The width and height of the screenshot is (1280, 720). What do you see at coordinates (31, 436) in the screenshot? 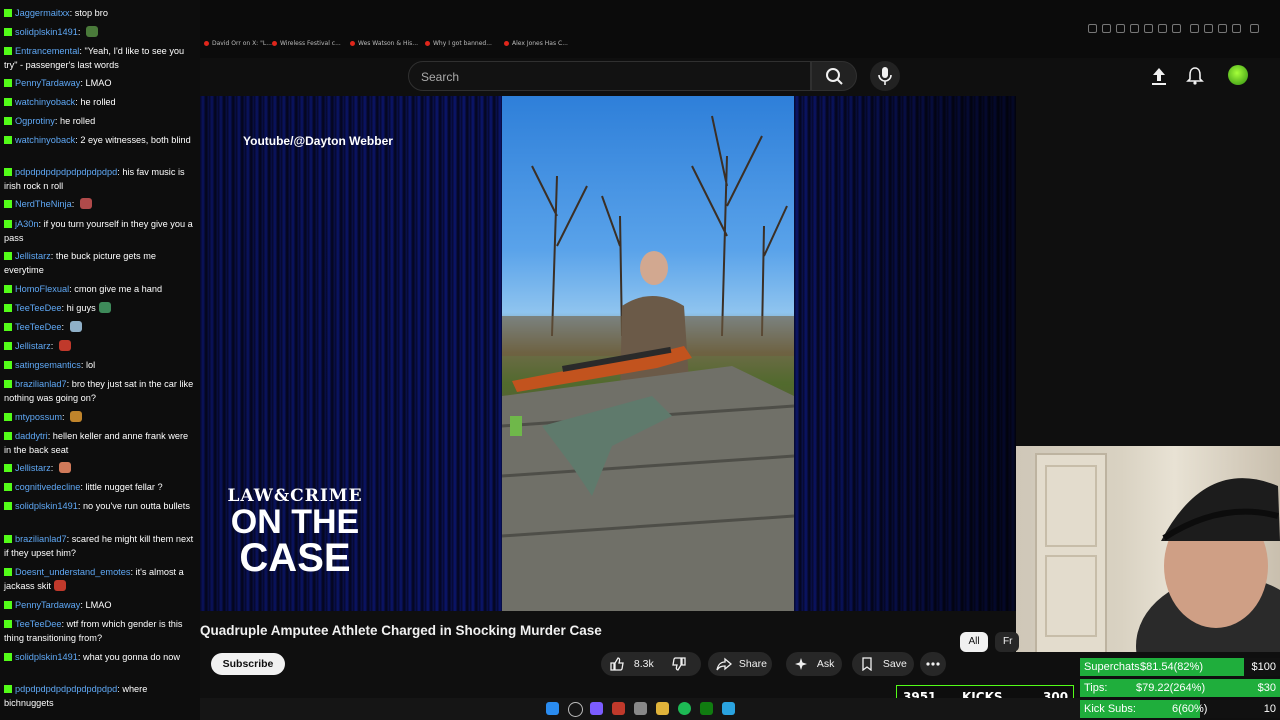
I see `chat-username: daddytri` at bounding box center [31, 436].